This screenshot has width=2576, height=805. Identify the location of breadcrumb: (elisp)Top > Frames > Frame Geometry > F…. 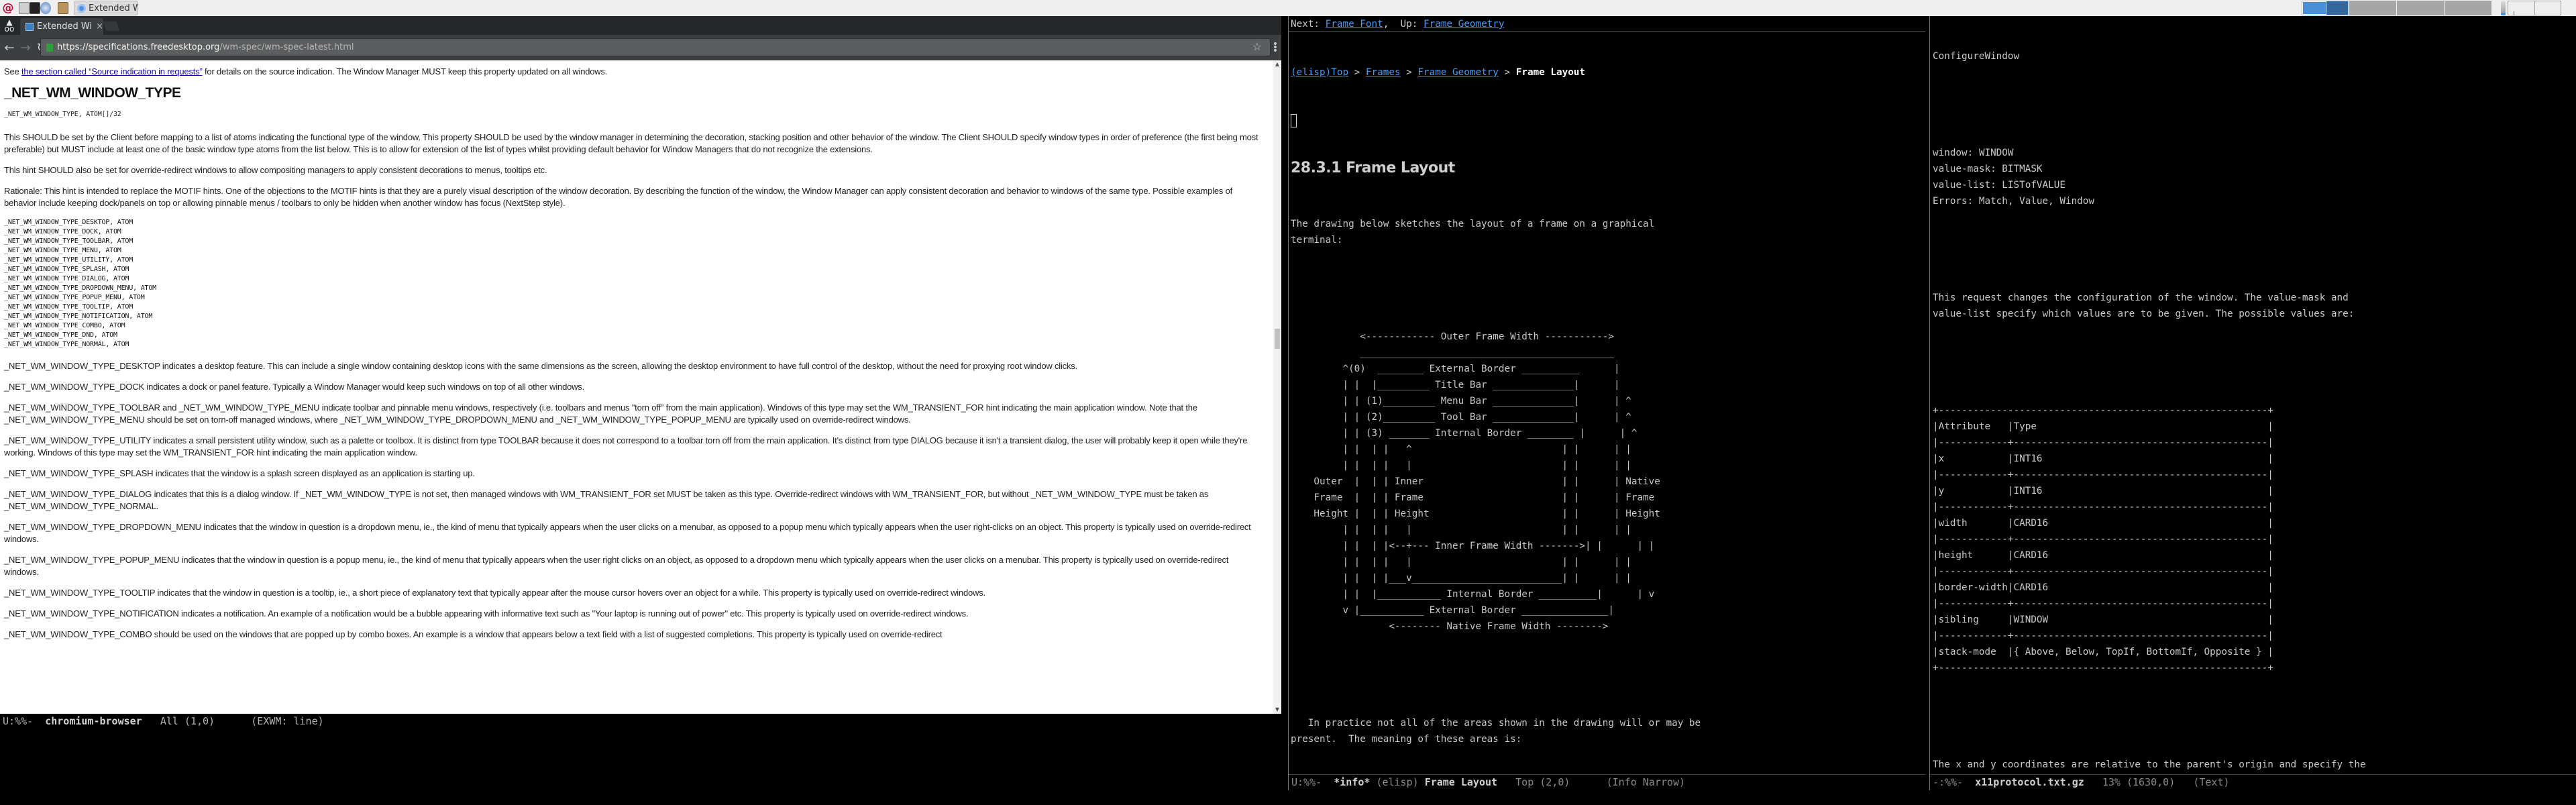
(1438, 72).